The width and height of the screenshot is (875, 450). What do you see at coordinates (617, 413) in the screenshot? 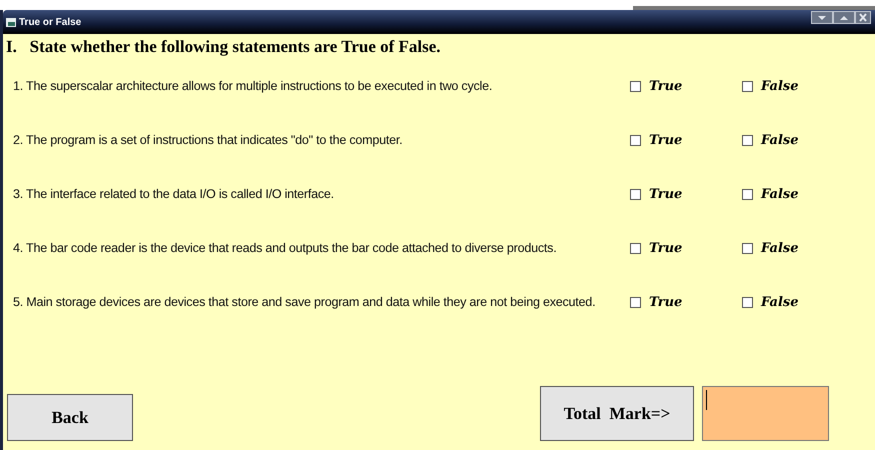
I see `total-mark-button: Total Mark=>` at bounding box center [617, 413].